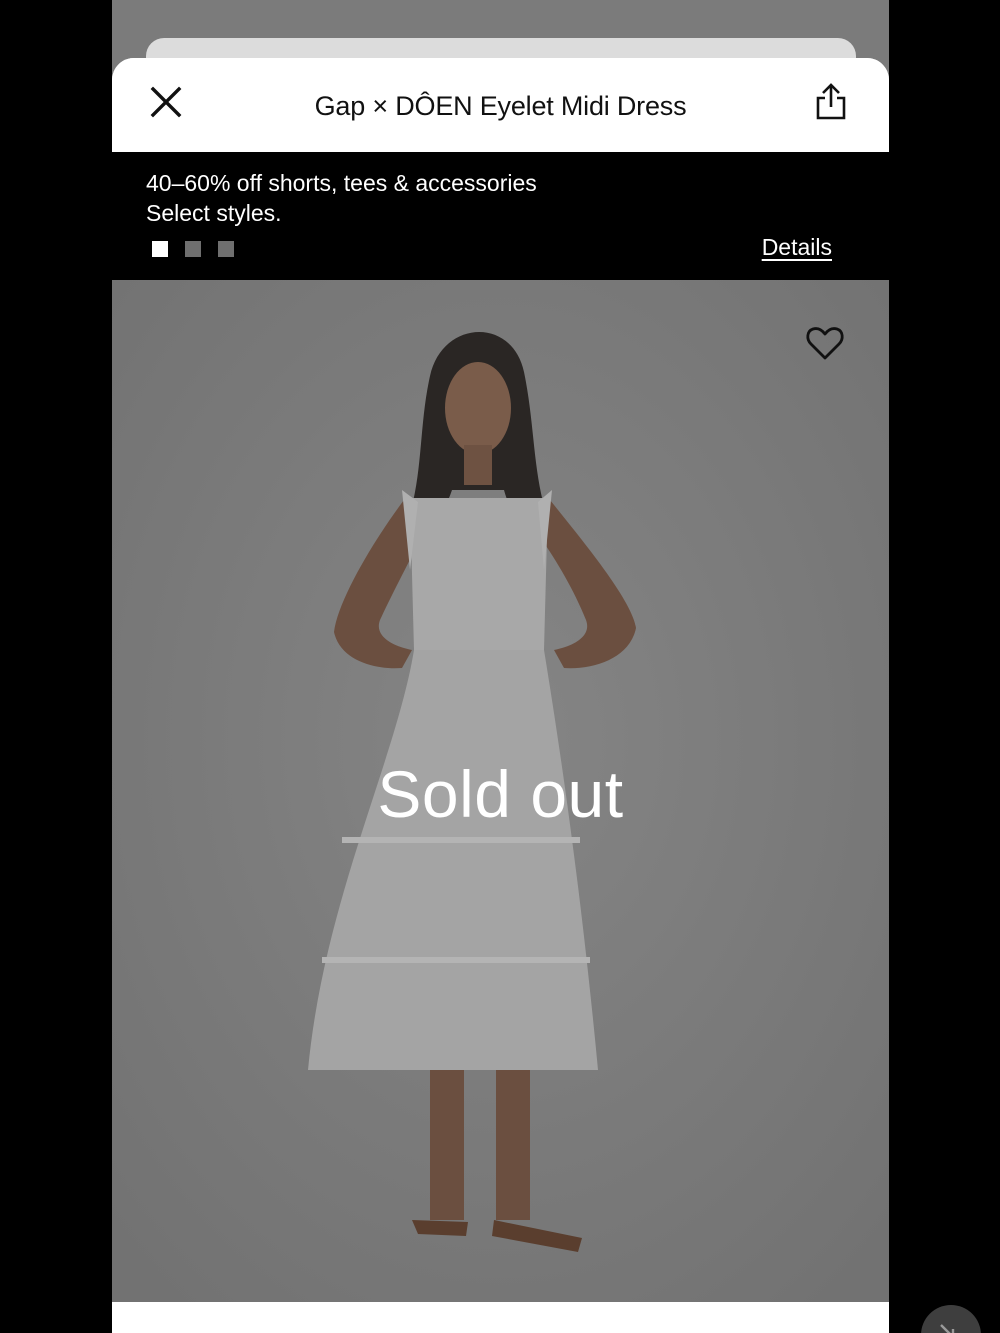  What do you see at coordinates (341, 183) in the screenshot?
I see `promo-headline: 40–60% off shorts, tees & accessories` at bounding box center [341, 183].